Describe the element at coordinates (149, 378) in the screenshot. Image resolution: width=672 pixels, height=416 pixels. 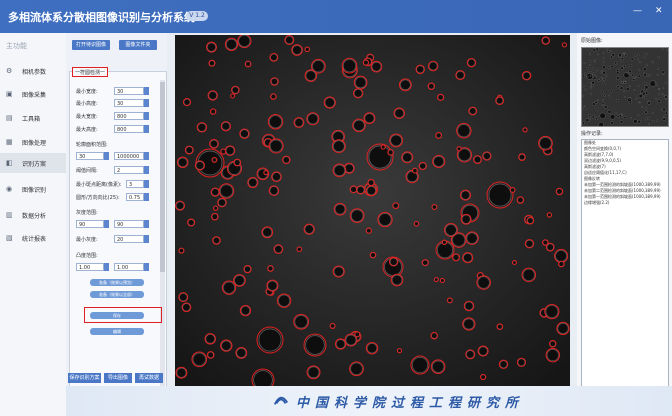
I see `reset-data-button: 再试数据` at that location.